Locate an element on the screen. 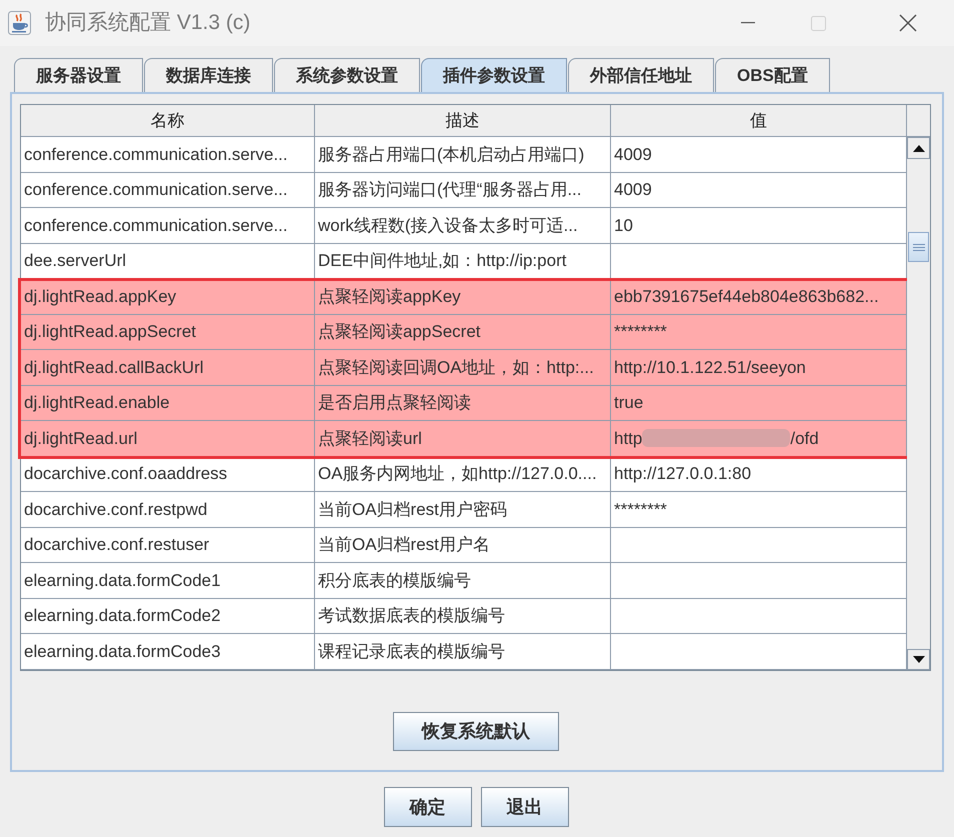  table-cell: elearning.data.formCode3 is located at coordinates (168, 652).